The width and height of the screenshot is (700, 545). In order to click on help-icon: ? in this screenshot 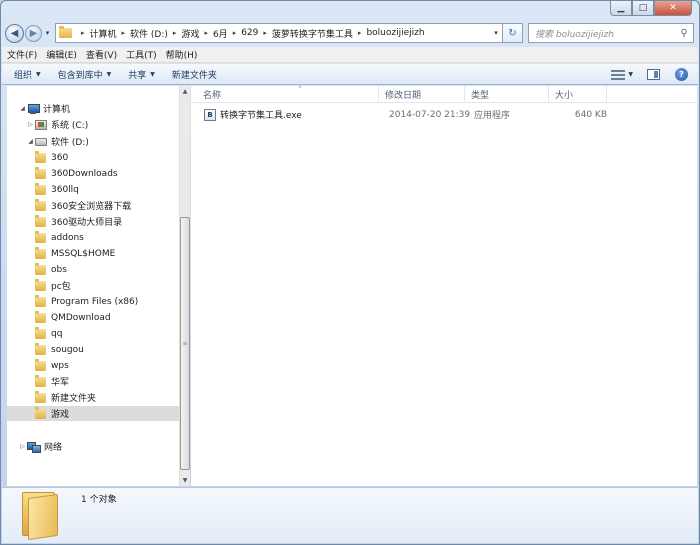, I will do `click(681, 74)`.